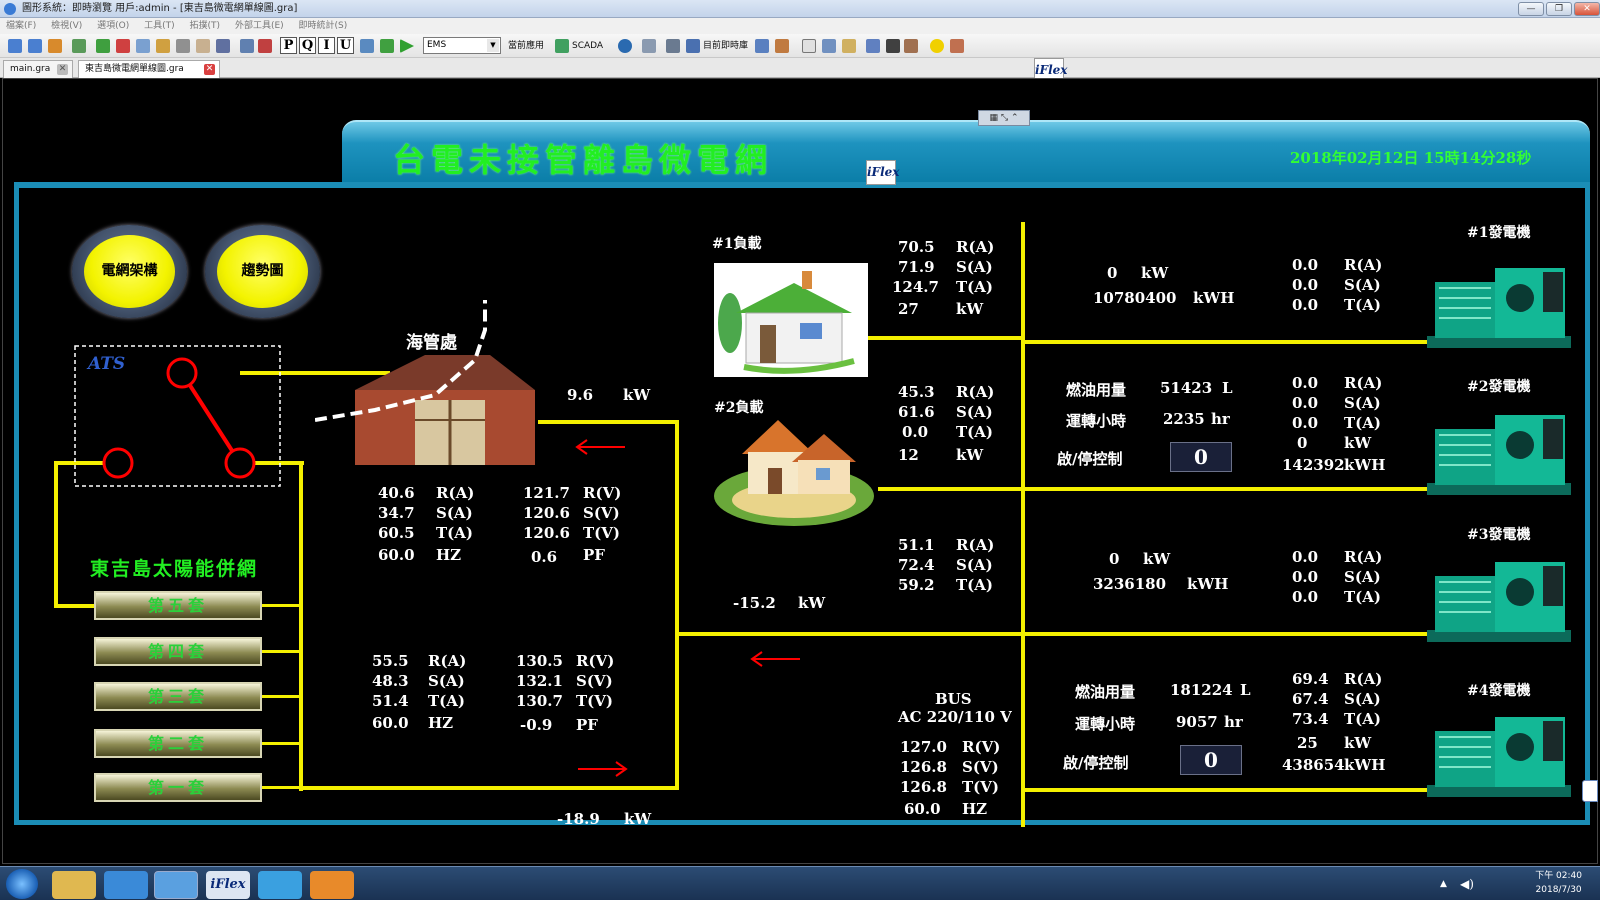 Image resolution: width=1600 pixels, height=900 pixels. What do you see at coordinates (1023, 524) in the screenshot?
I see `main-bus-bar` at bounding box center [1023, 524].